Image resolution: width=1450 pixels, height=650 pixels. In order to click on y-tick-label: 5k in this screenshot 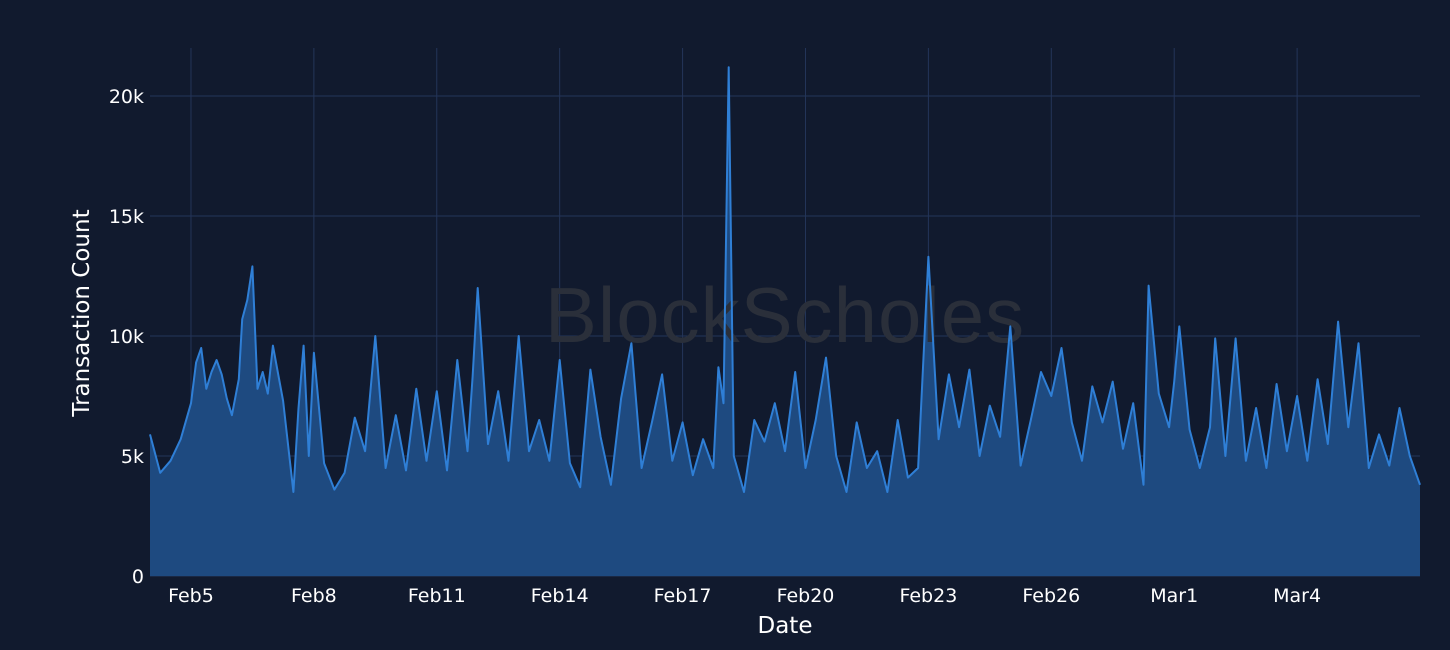, I will do `click(132, 457)`.